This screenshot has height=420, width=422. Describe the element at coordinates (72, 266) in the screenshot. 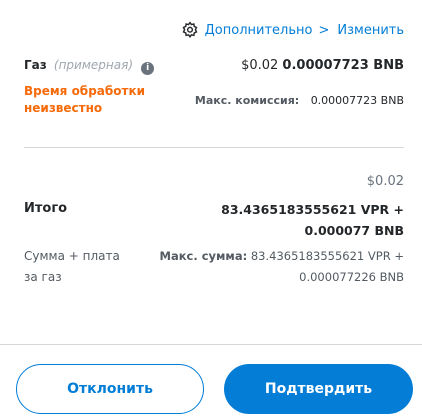

I see `sum-plus-gas-label: Сумма + плата за газ` at that location.